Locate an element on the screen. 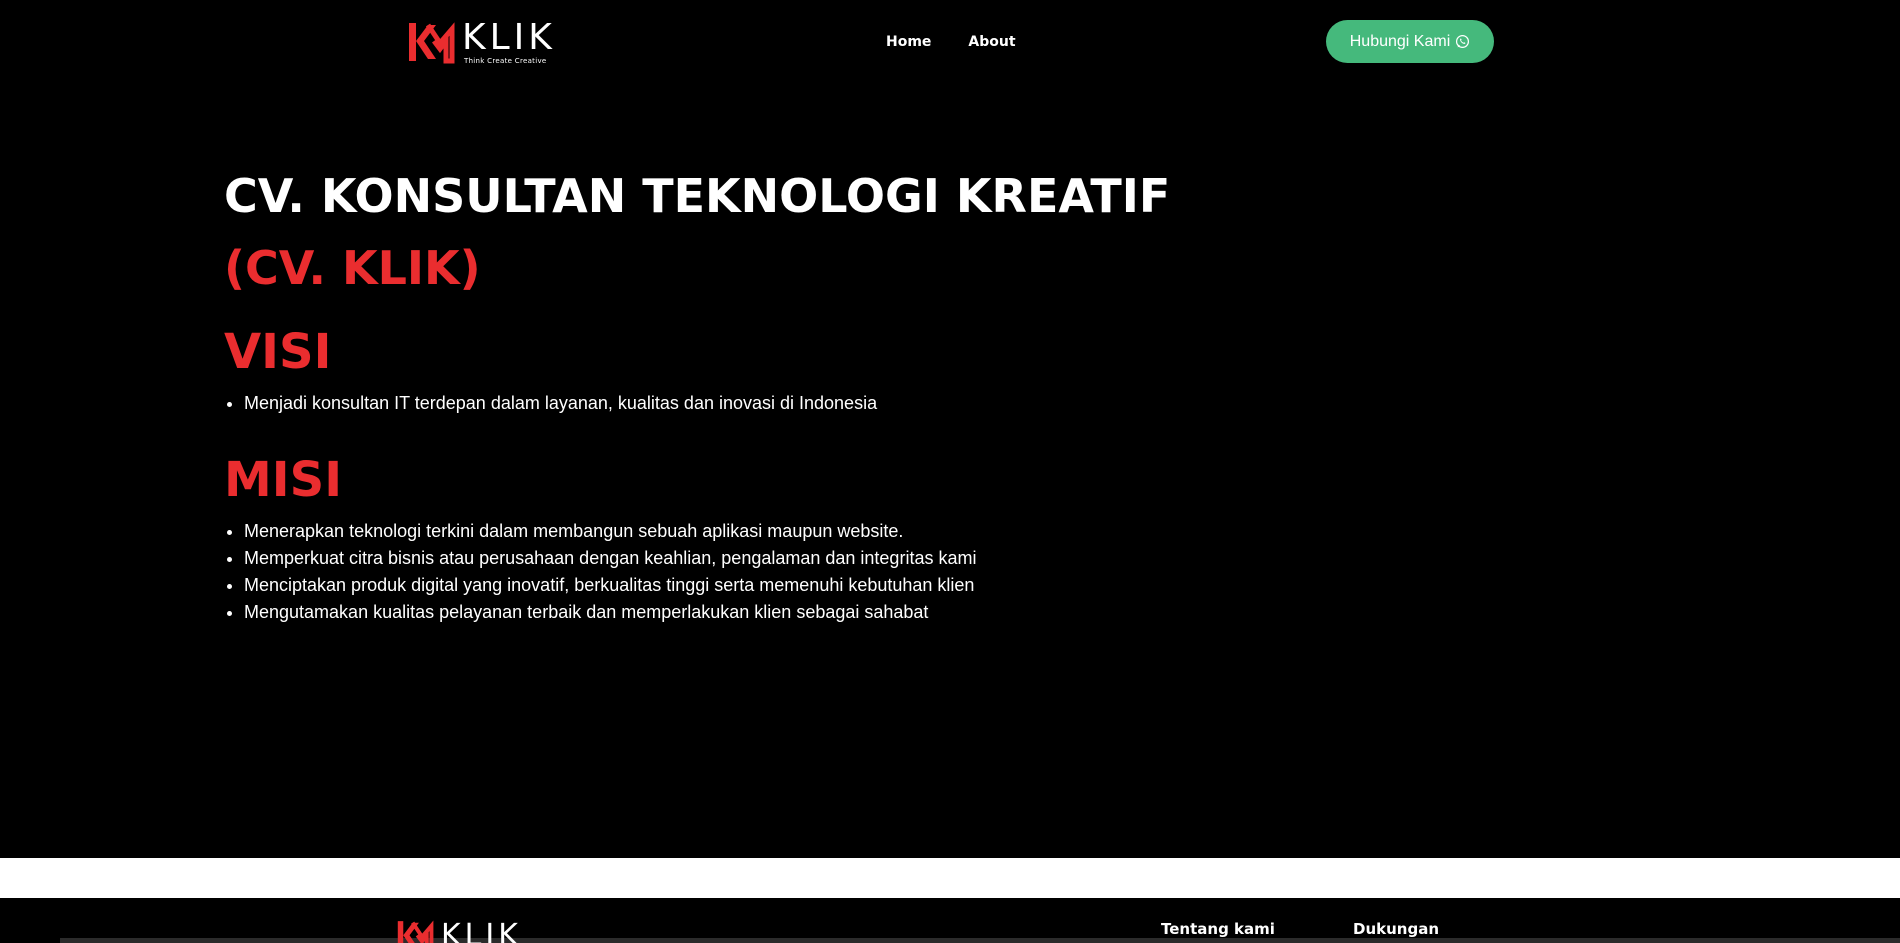 This screenshot has width=1900, height=943. logo-wordmark: KLIK is located at coordinates (509, 37).